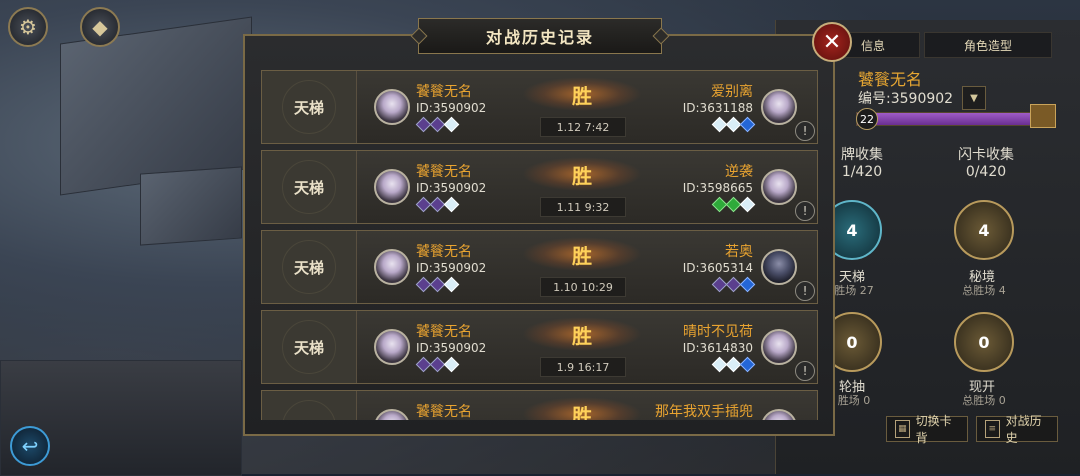 Image resolution: width=1080 pixels, height=476 pixels. Describe the element at coordinates (539, 405) in the screenshot. I see `history-row: 天梯 饕餮无名 胜 那年我双手插兜` at that location.